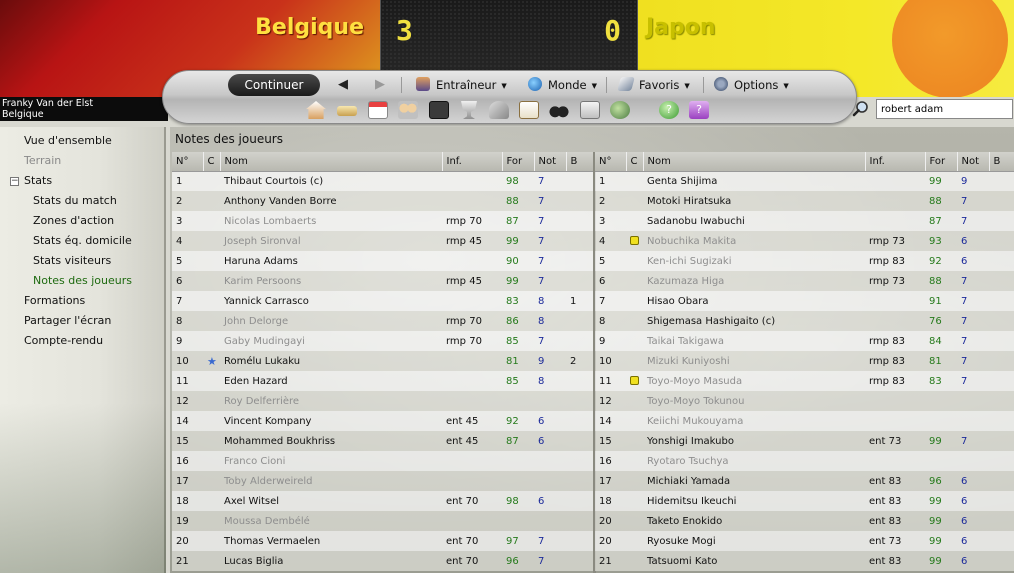  What do you see at coordinates (754, 162) in the screenshot?
I see `column-header-name: Nom` at bounding box center [754, 162].